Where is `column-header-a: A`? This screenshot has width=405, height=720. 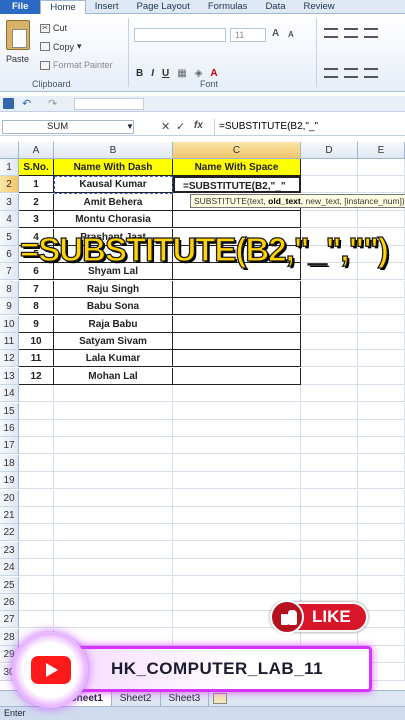
column-header-a: A is located at coordinates (36, 150).